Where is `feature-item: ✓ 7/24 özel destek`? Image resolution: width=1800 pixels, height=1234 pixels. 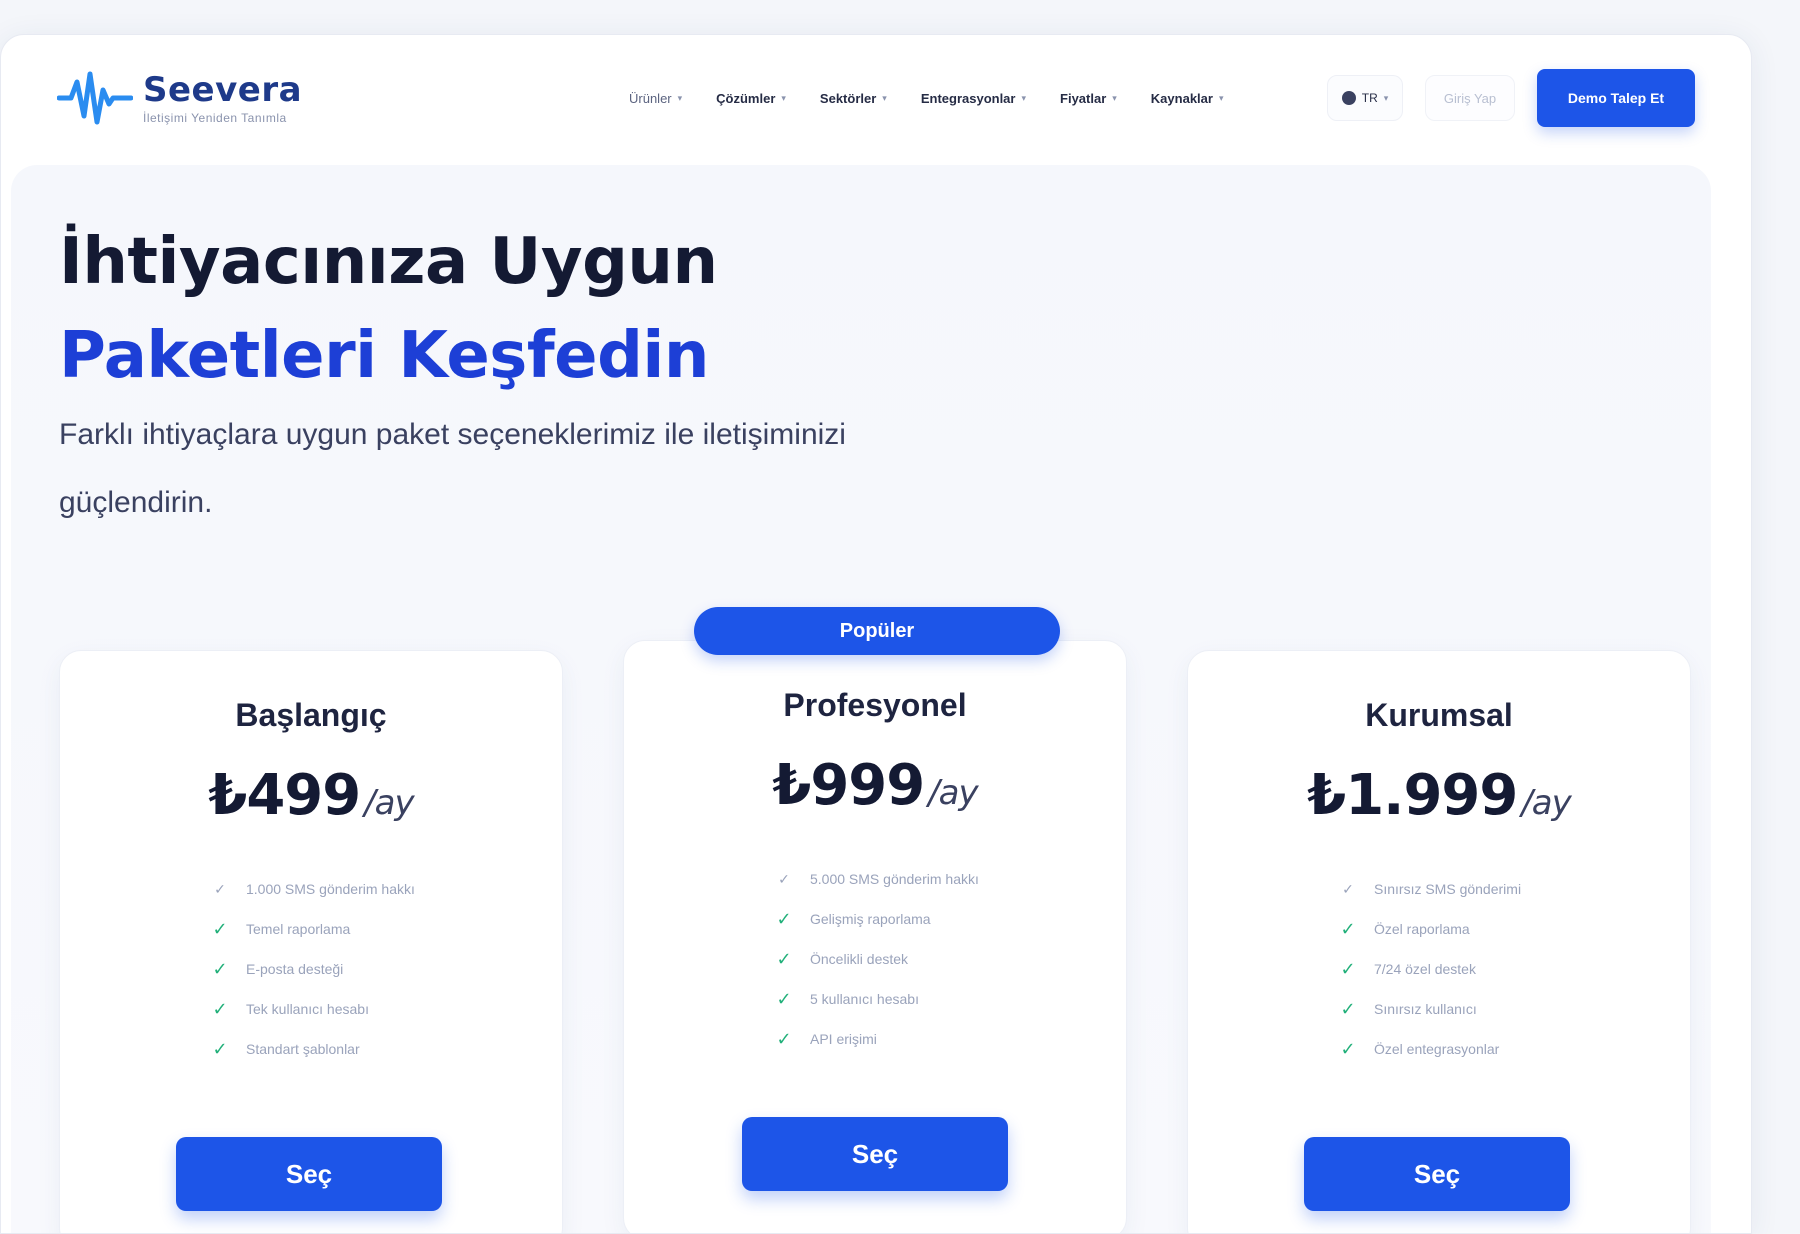
feature-item: ✓ 7/24 özel destek is located at coordinates (1429, 969).